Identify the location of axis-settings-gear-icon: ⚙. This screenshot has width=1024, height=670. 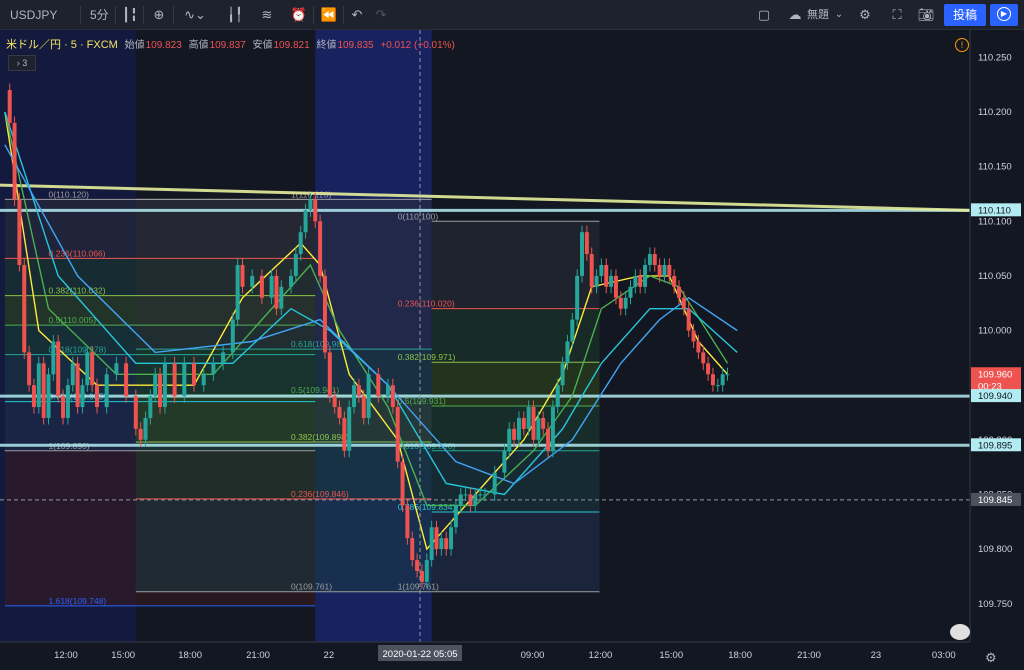
(991, 658).